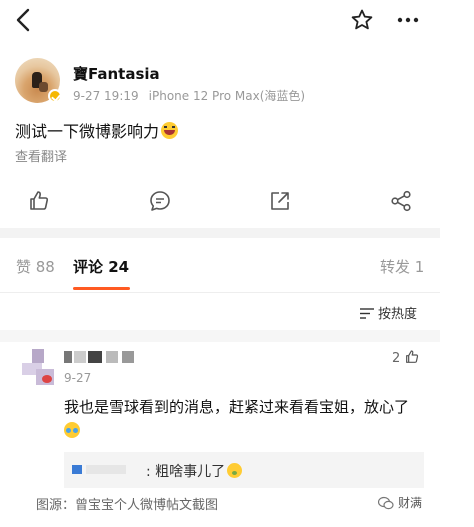  Describe the element at coordinates (235, 470) in the screenshot. I see `surprised-emoji-icon` at that location.